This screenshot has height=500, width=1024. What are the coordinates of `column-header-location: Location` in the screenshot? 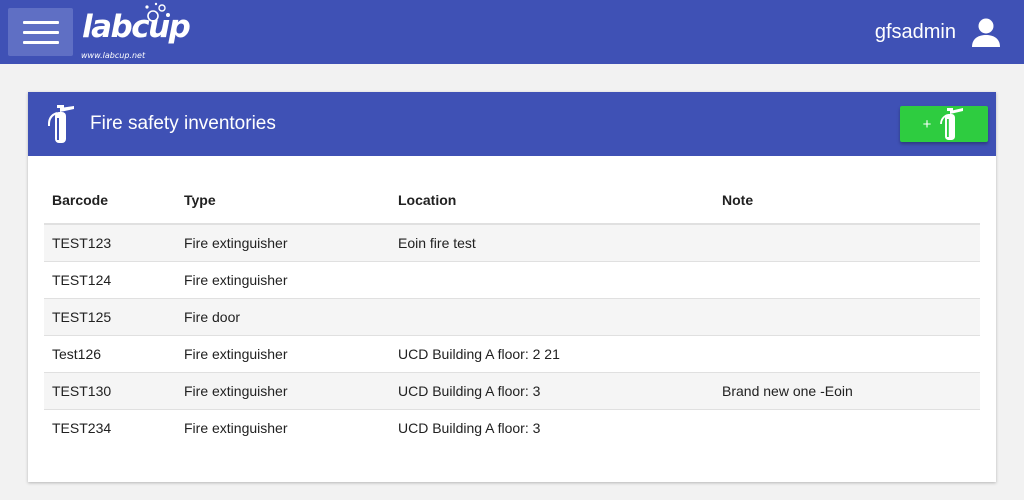 It's located at (552, 200).